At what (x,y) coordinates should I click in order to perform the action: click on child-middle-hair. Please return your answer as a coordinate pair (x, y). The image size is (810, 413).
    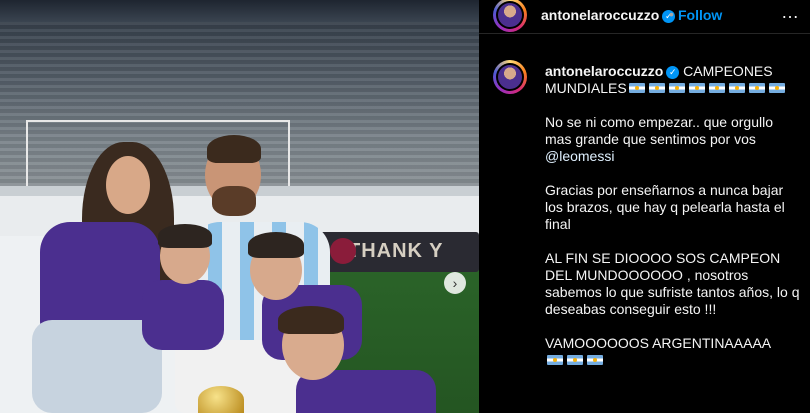
    Looking at the image, I should click on (276, 245).